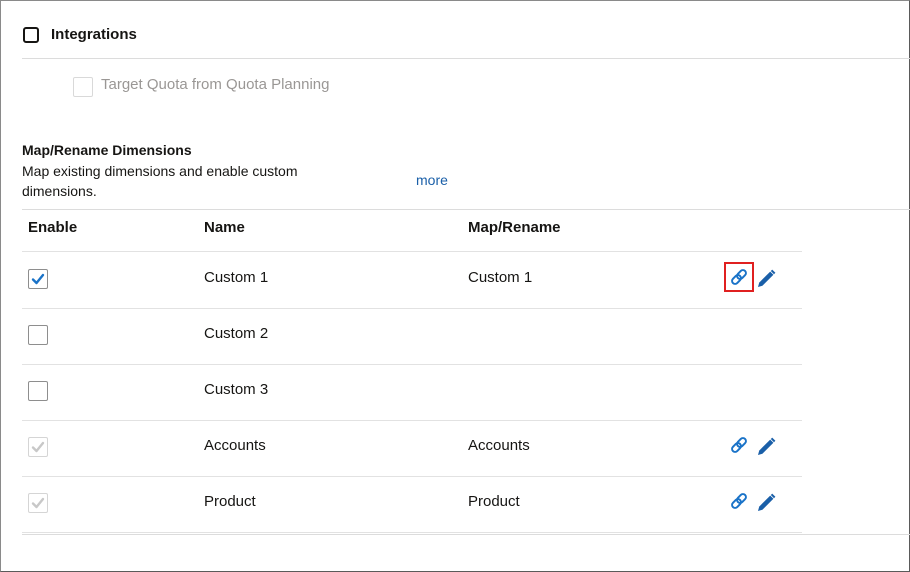 This screenshot has height=572, width=910. What do you see at coordinates (31, 35) in the screenshot?
I see `integrations-checkbox` at bounding box center [31, 35].